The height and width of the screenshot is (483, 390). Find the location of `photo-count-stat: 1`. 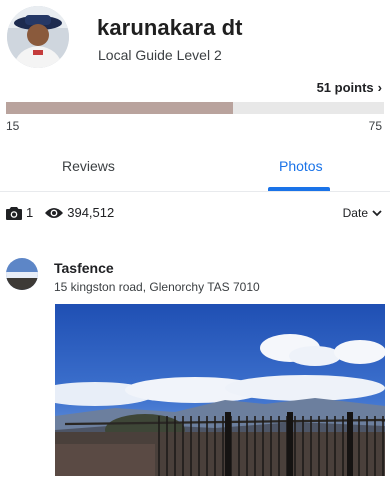

photo-count-stat: 1 is located at coordinates (19, 212).